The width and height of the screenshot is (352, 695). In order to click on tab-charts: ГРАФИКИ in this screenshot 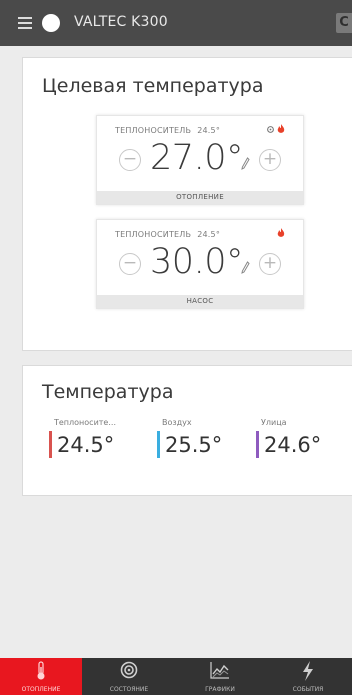, I will do `click(220, 676)`.